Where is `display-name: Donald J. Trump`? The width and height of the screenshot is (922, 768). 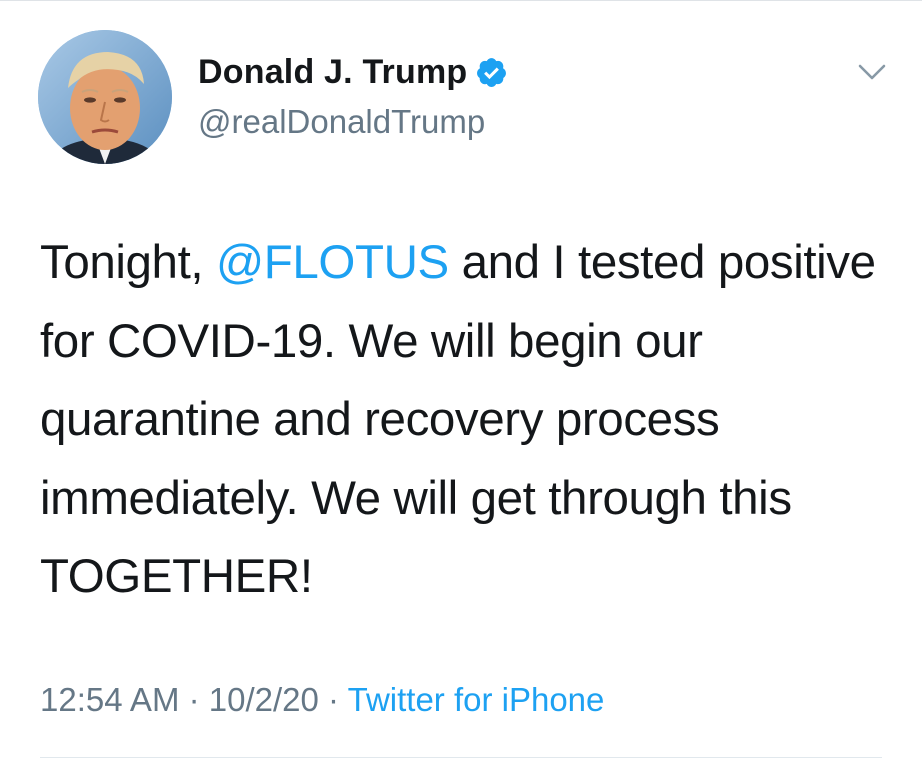
display-name: Donald J. Trump is located at coordinates (332, 72).